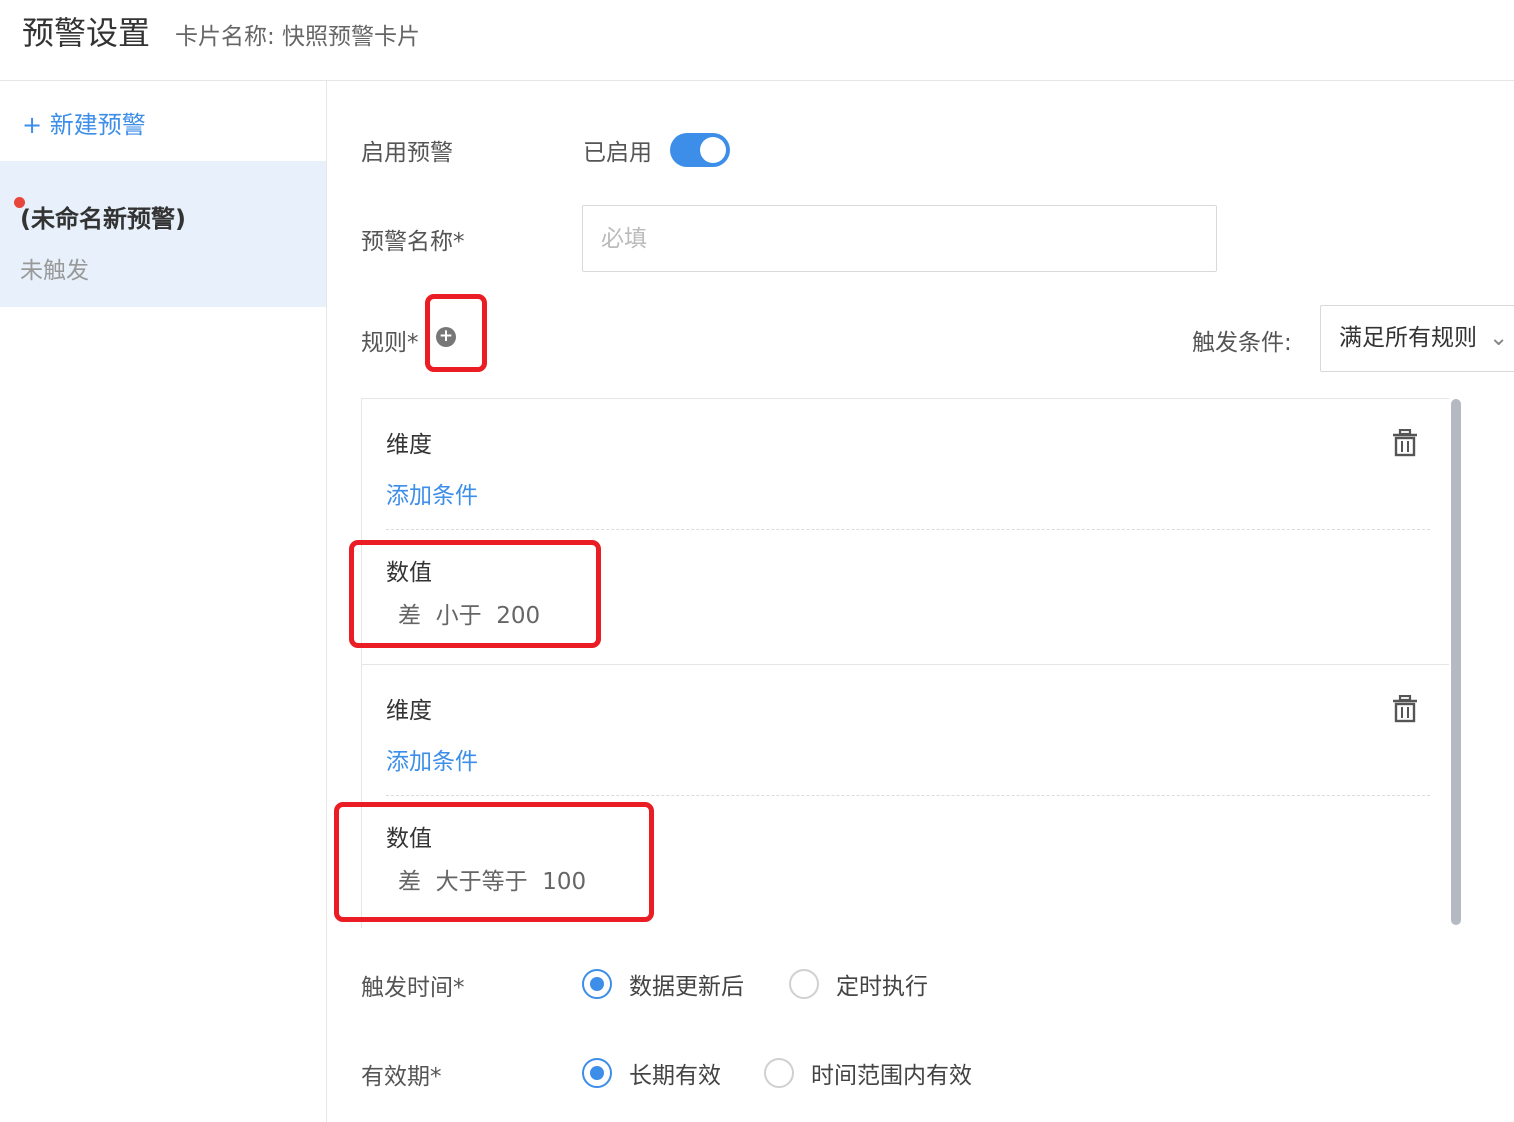  Describe the element at coordinates (390, 343) in the screenshot. I see `rules-label: 规则*` at that location.